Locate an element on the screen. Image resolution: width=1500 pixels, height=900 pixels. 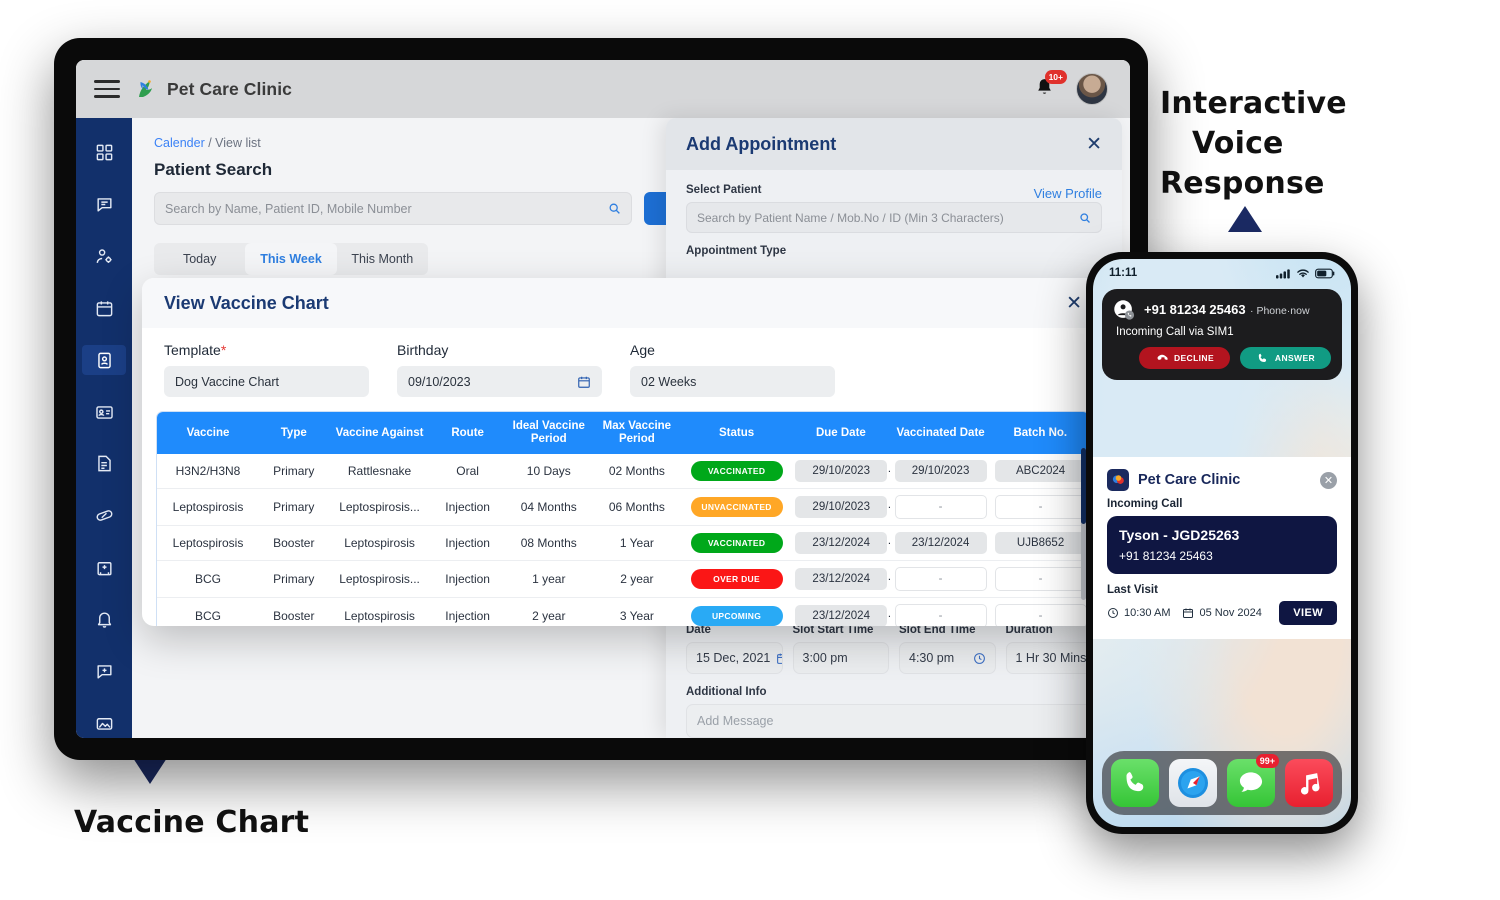
col-type: Type is located at coordinates (294, 433).